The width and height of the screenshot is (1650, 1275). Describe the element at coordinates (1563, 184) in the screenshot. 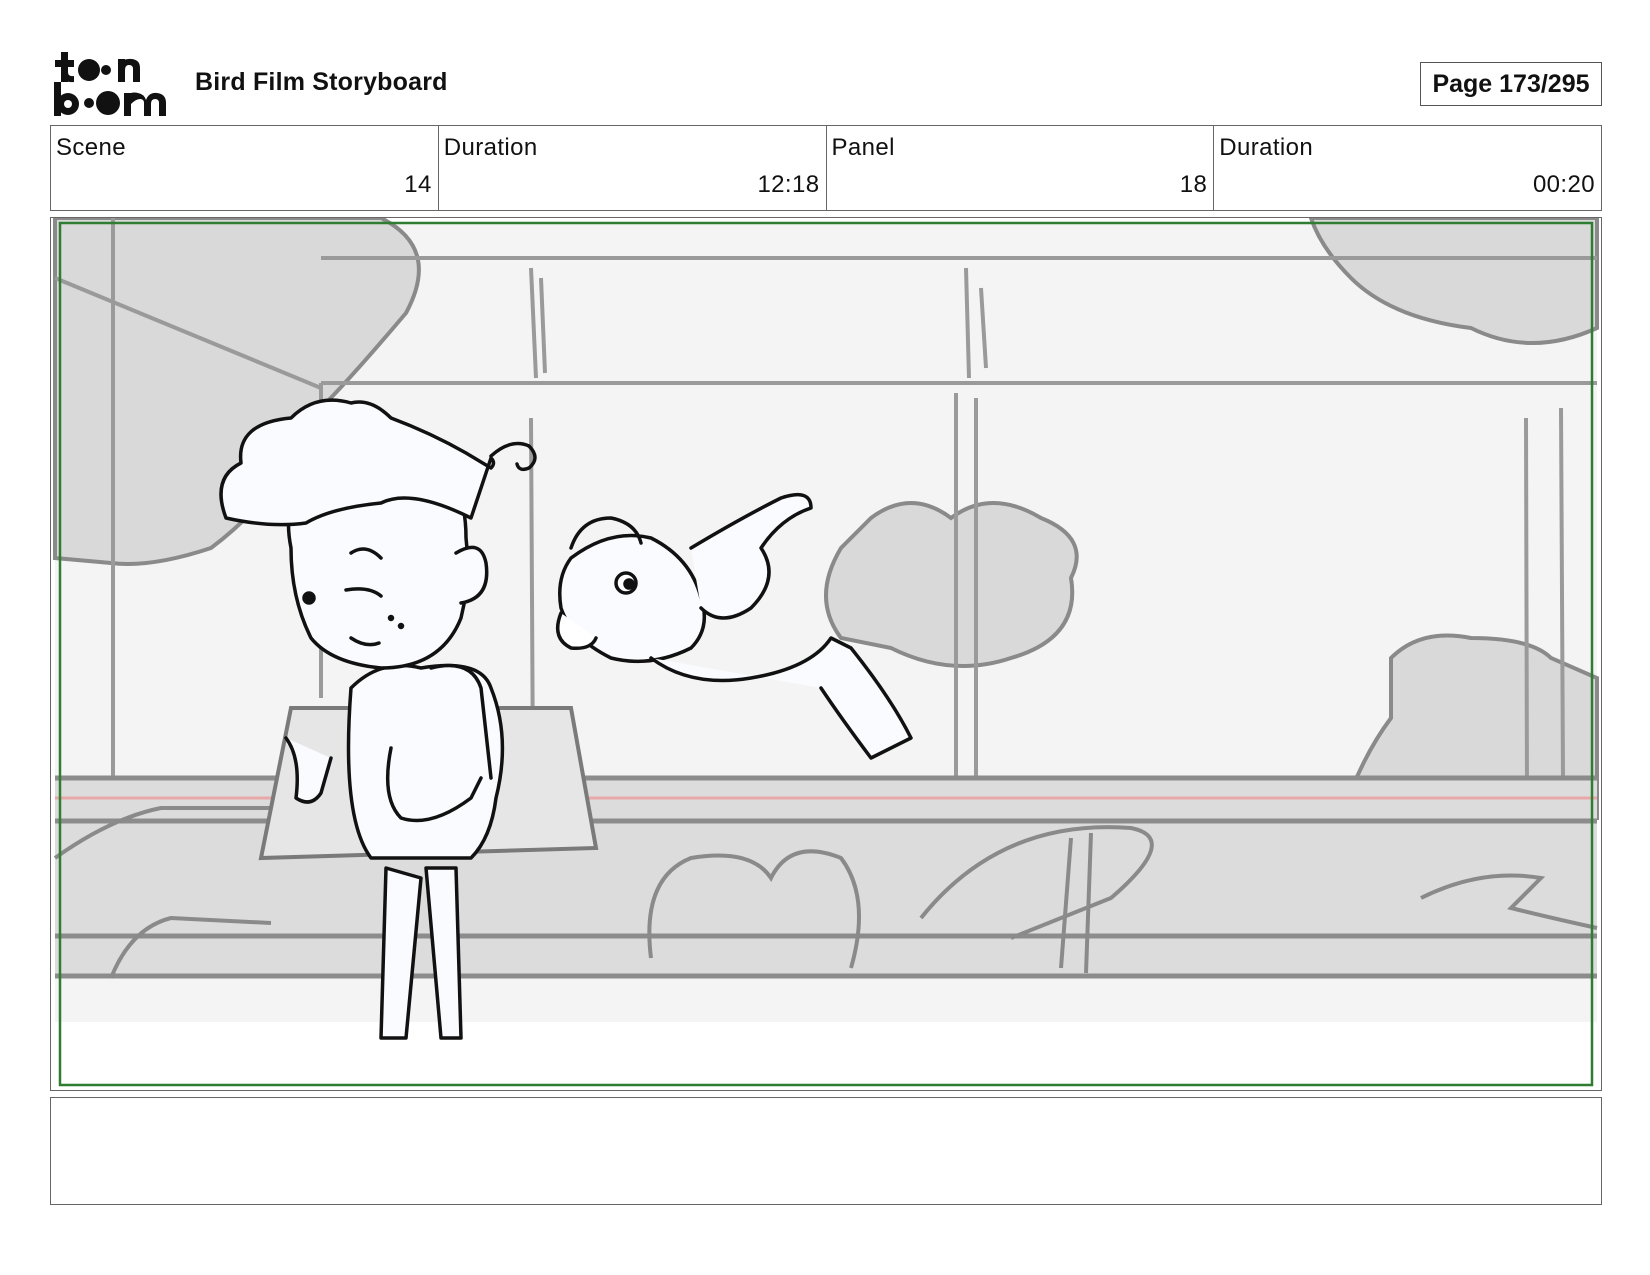

I see `panel-duration-value: 00:20` at that location.